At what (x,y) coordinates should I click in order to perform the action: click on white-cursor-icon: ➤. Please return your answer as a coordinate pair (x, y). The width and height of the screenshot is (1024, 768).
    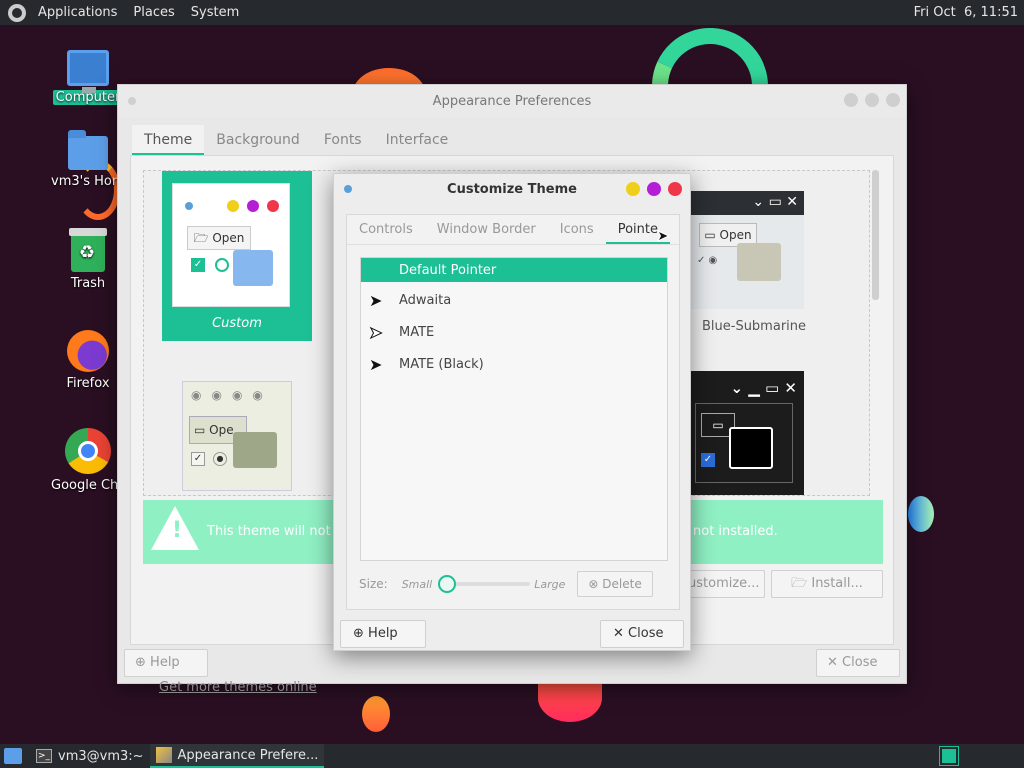
    Looking at the image, I should click on (375, 333).